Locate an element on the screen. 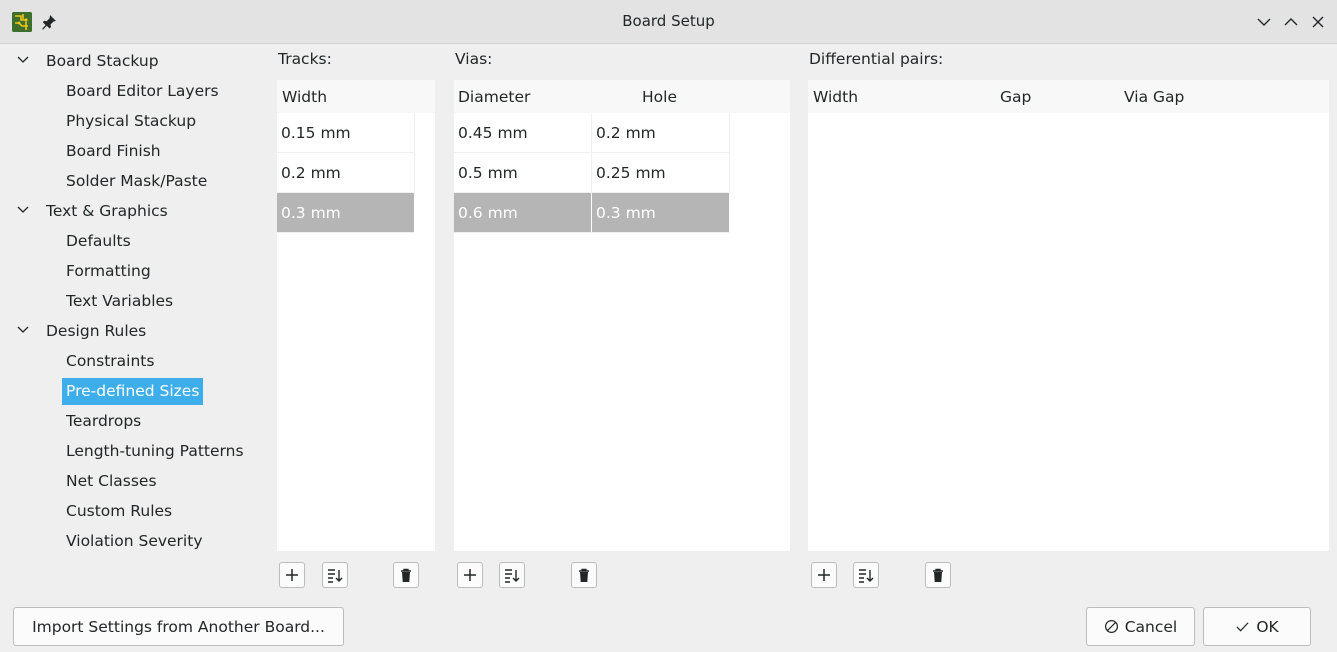 The image size is (1337, 652). grid-header: Diameter Hole is located at coordinates (622, 96).